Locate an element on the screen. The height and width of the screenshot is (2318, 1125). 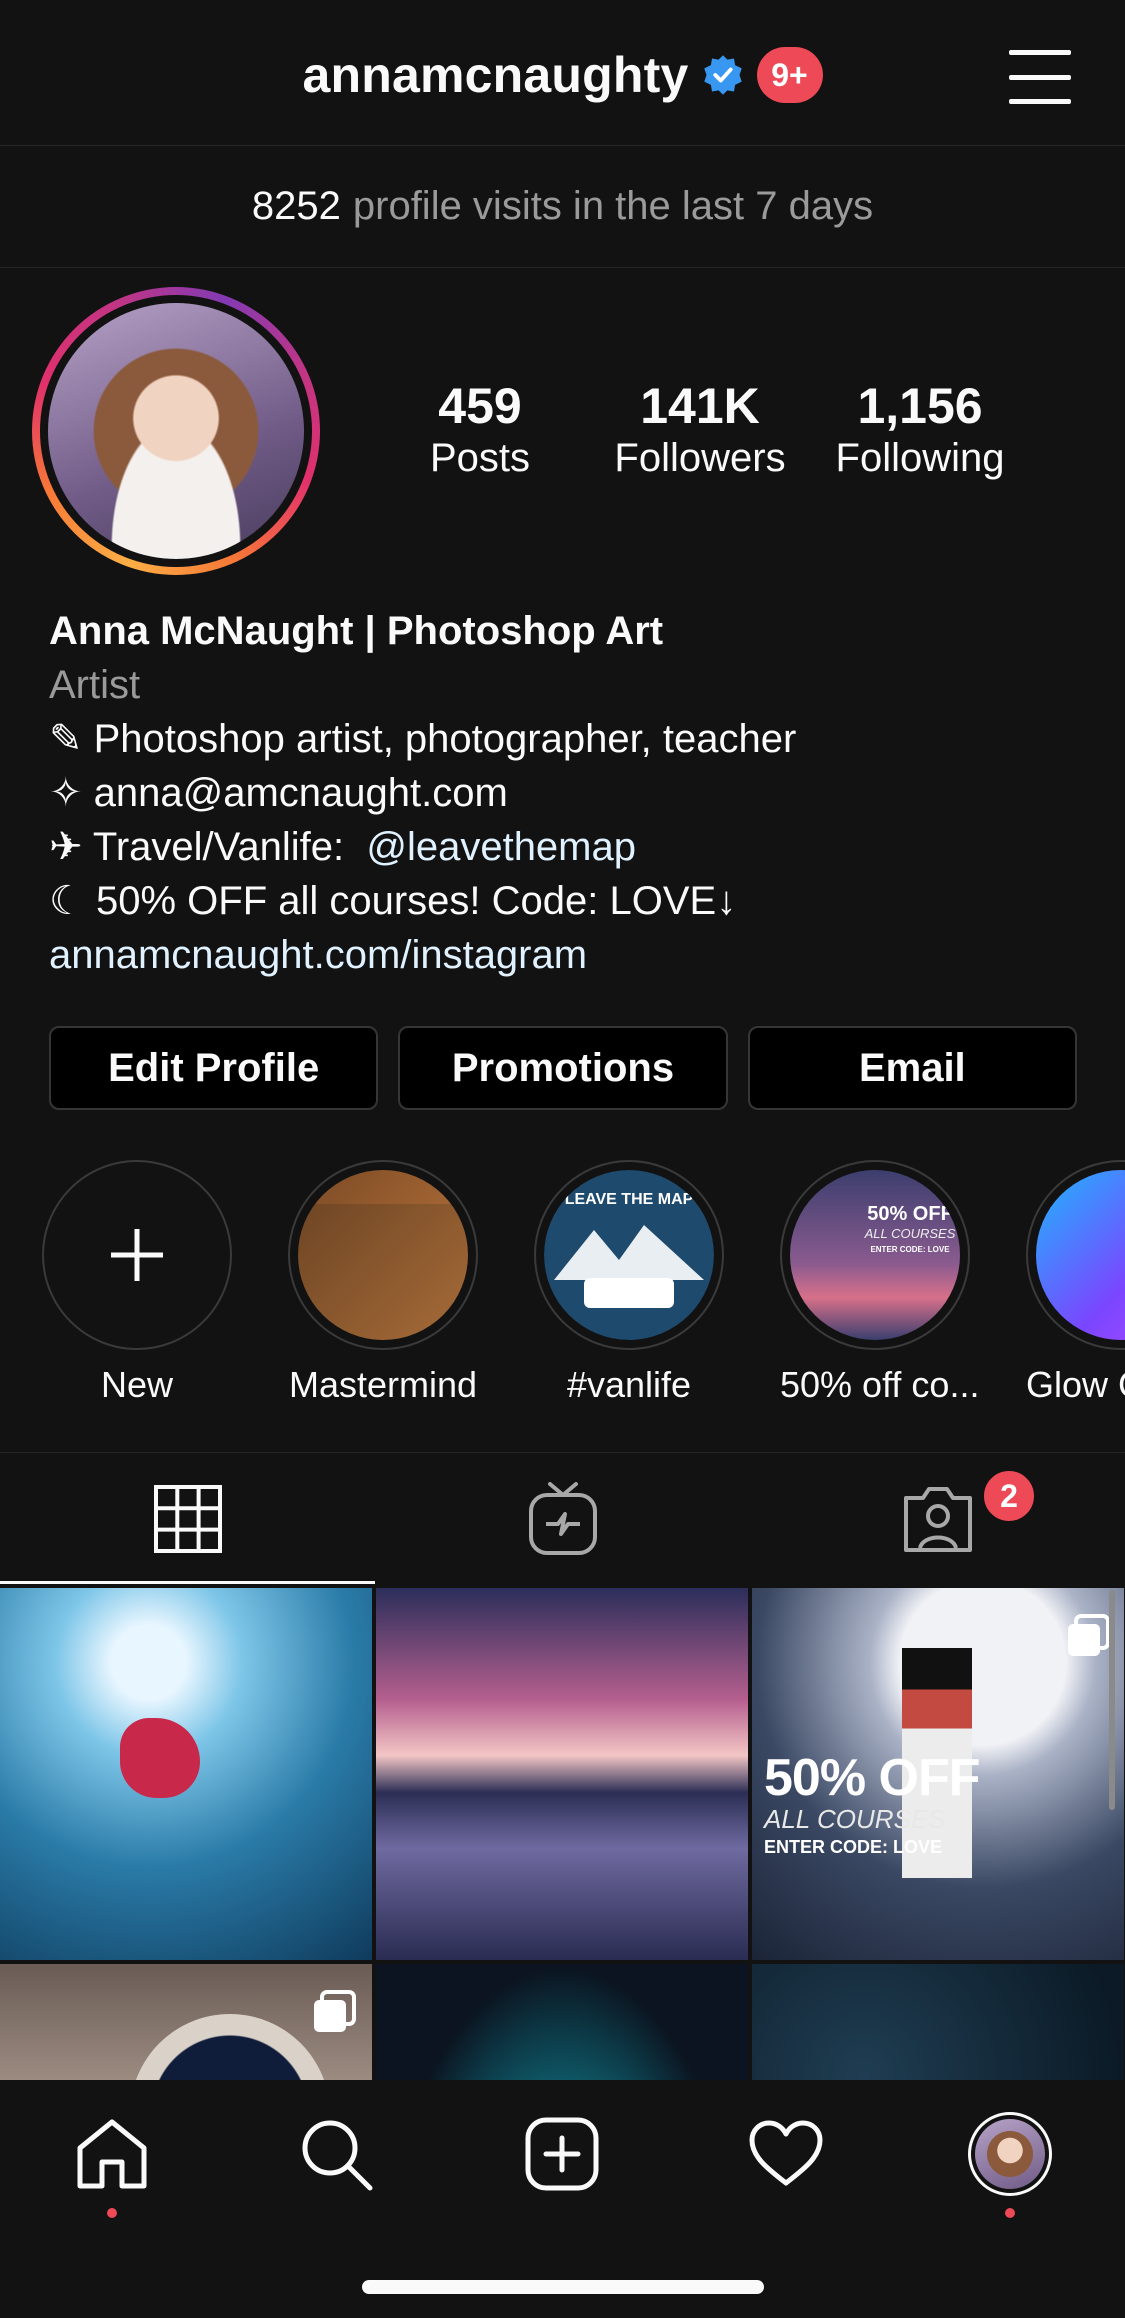
highlight-mastermind: Mastermind is located at coordinates (383, 1283).